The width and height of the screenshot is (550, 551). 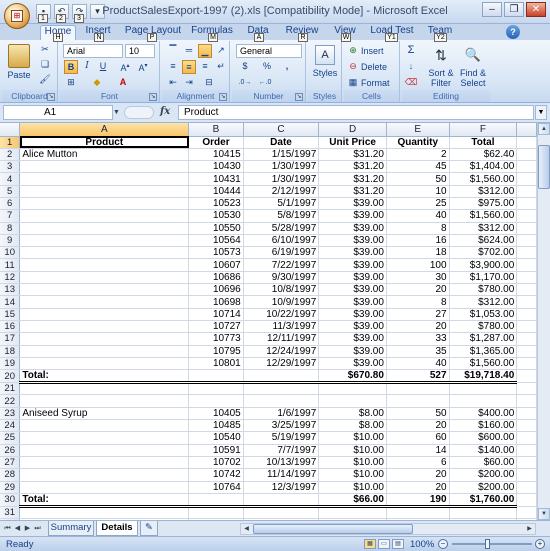 I want to click on cell-a26, so click(x=104, y=450).